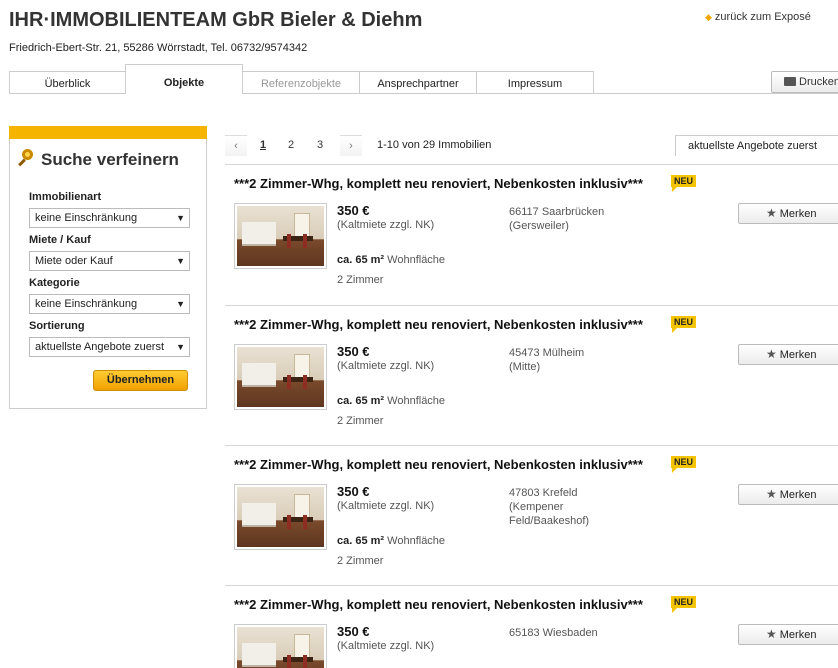  I want to click on tab-ansprechpartner: Ansprechpartner, so click(418, 82).